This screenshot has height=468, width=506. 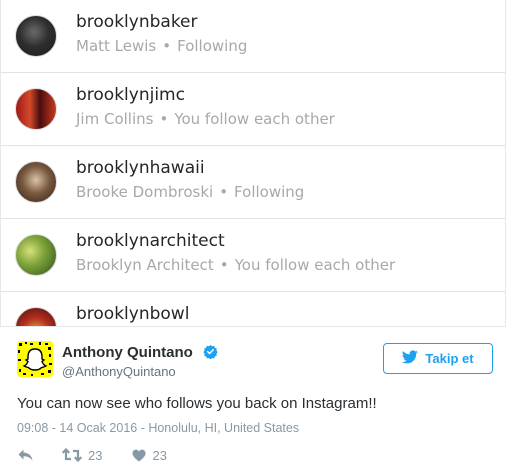 What do you see at coordinates (139, 455) in the screenshot?
I see `heart-icon` at bounding box center [139, 455].